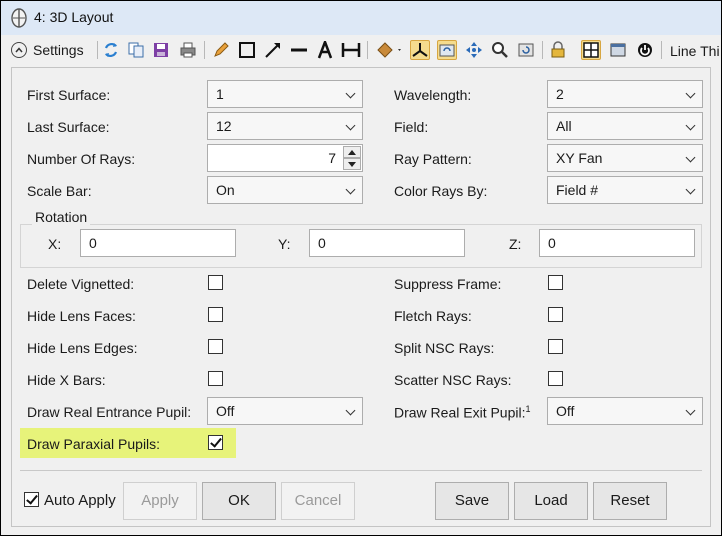  What do you see at coordinates (59, 191) in the screenshot?
I see `scale-bar-label: Scale Bar:` at bounding box center [59, 191].